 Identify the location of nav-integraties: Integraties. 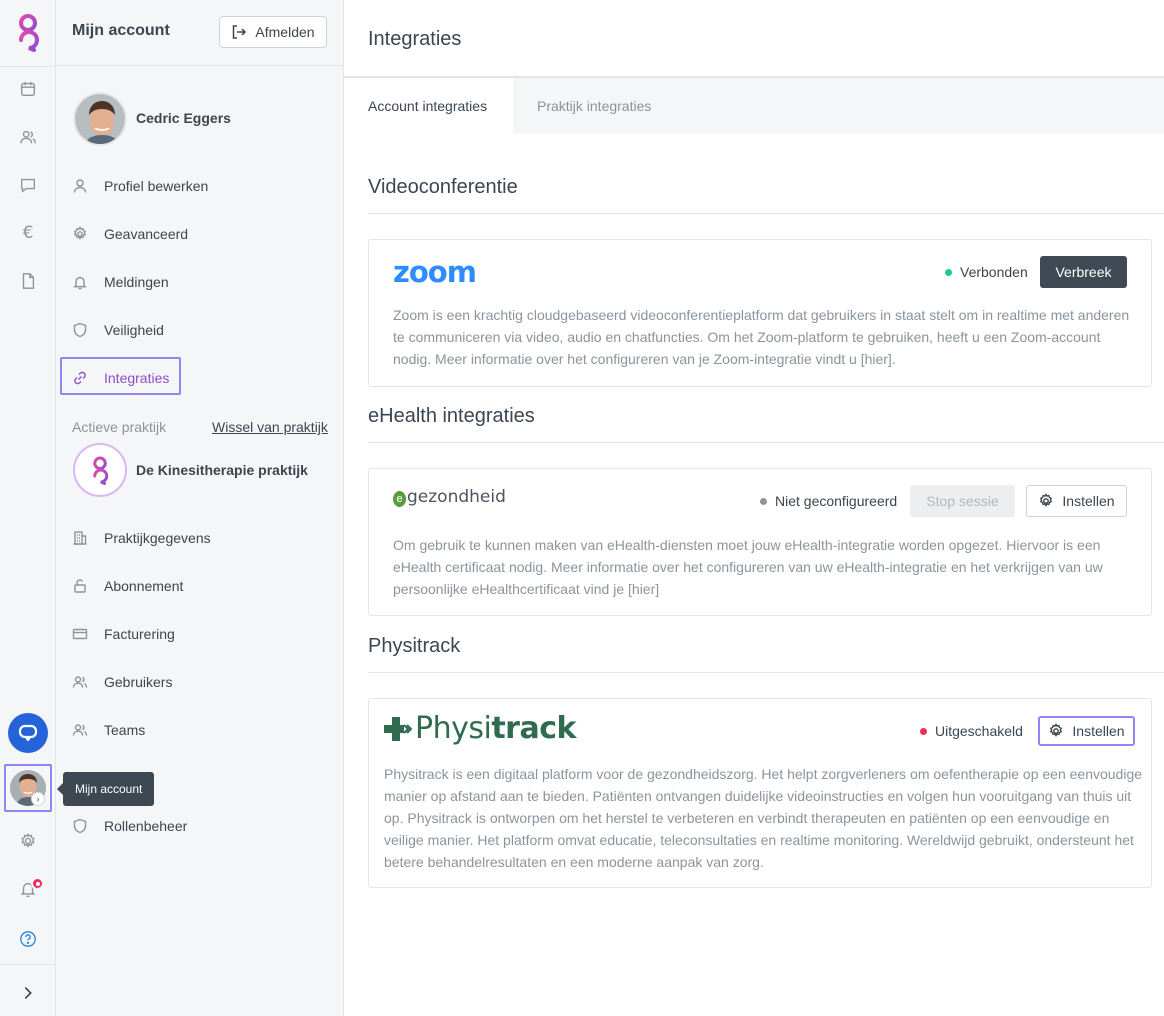
(120, 378).